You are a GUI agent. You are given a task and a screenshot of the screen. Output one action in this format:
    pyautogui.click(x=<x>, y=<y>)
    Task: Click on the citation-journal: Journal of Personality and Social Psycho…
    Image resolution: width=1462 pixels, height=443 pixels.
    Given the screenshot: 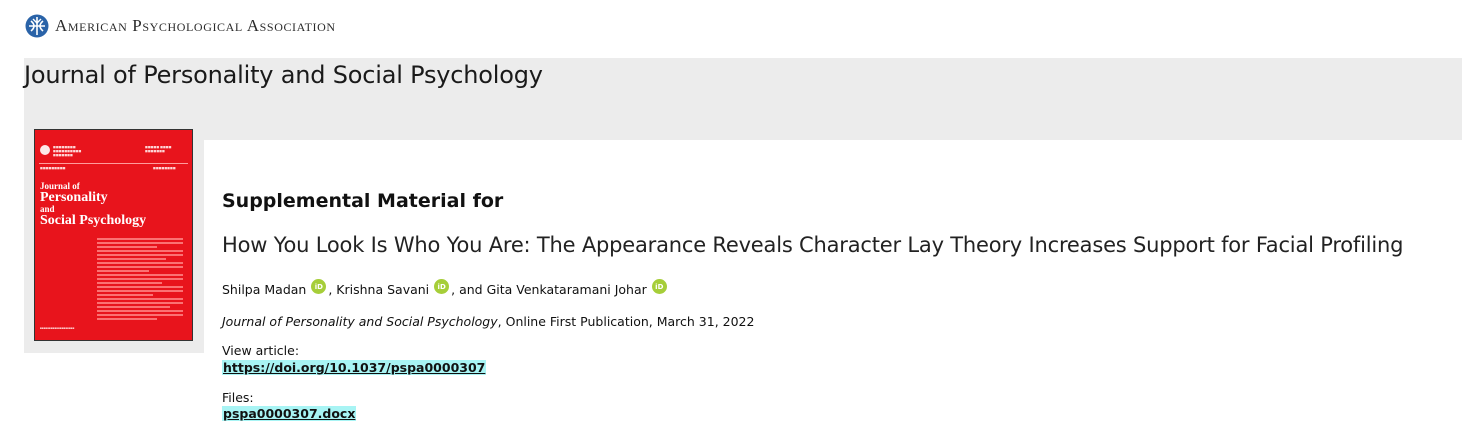 What is the action you would take?
    pyautogui.click(x=360, y=321)
    